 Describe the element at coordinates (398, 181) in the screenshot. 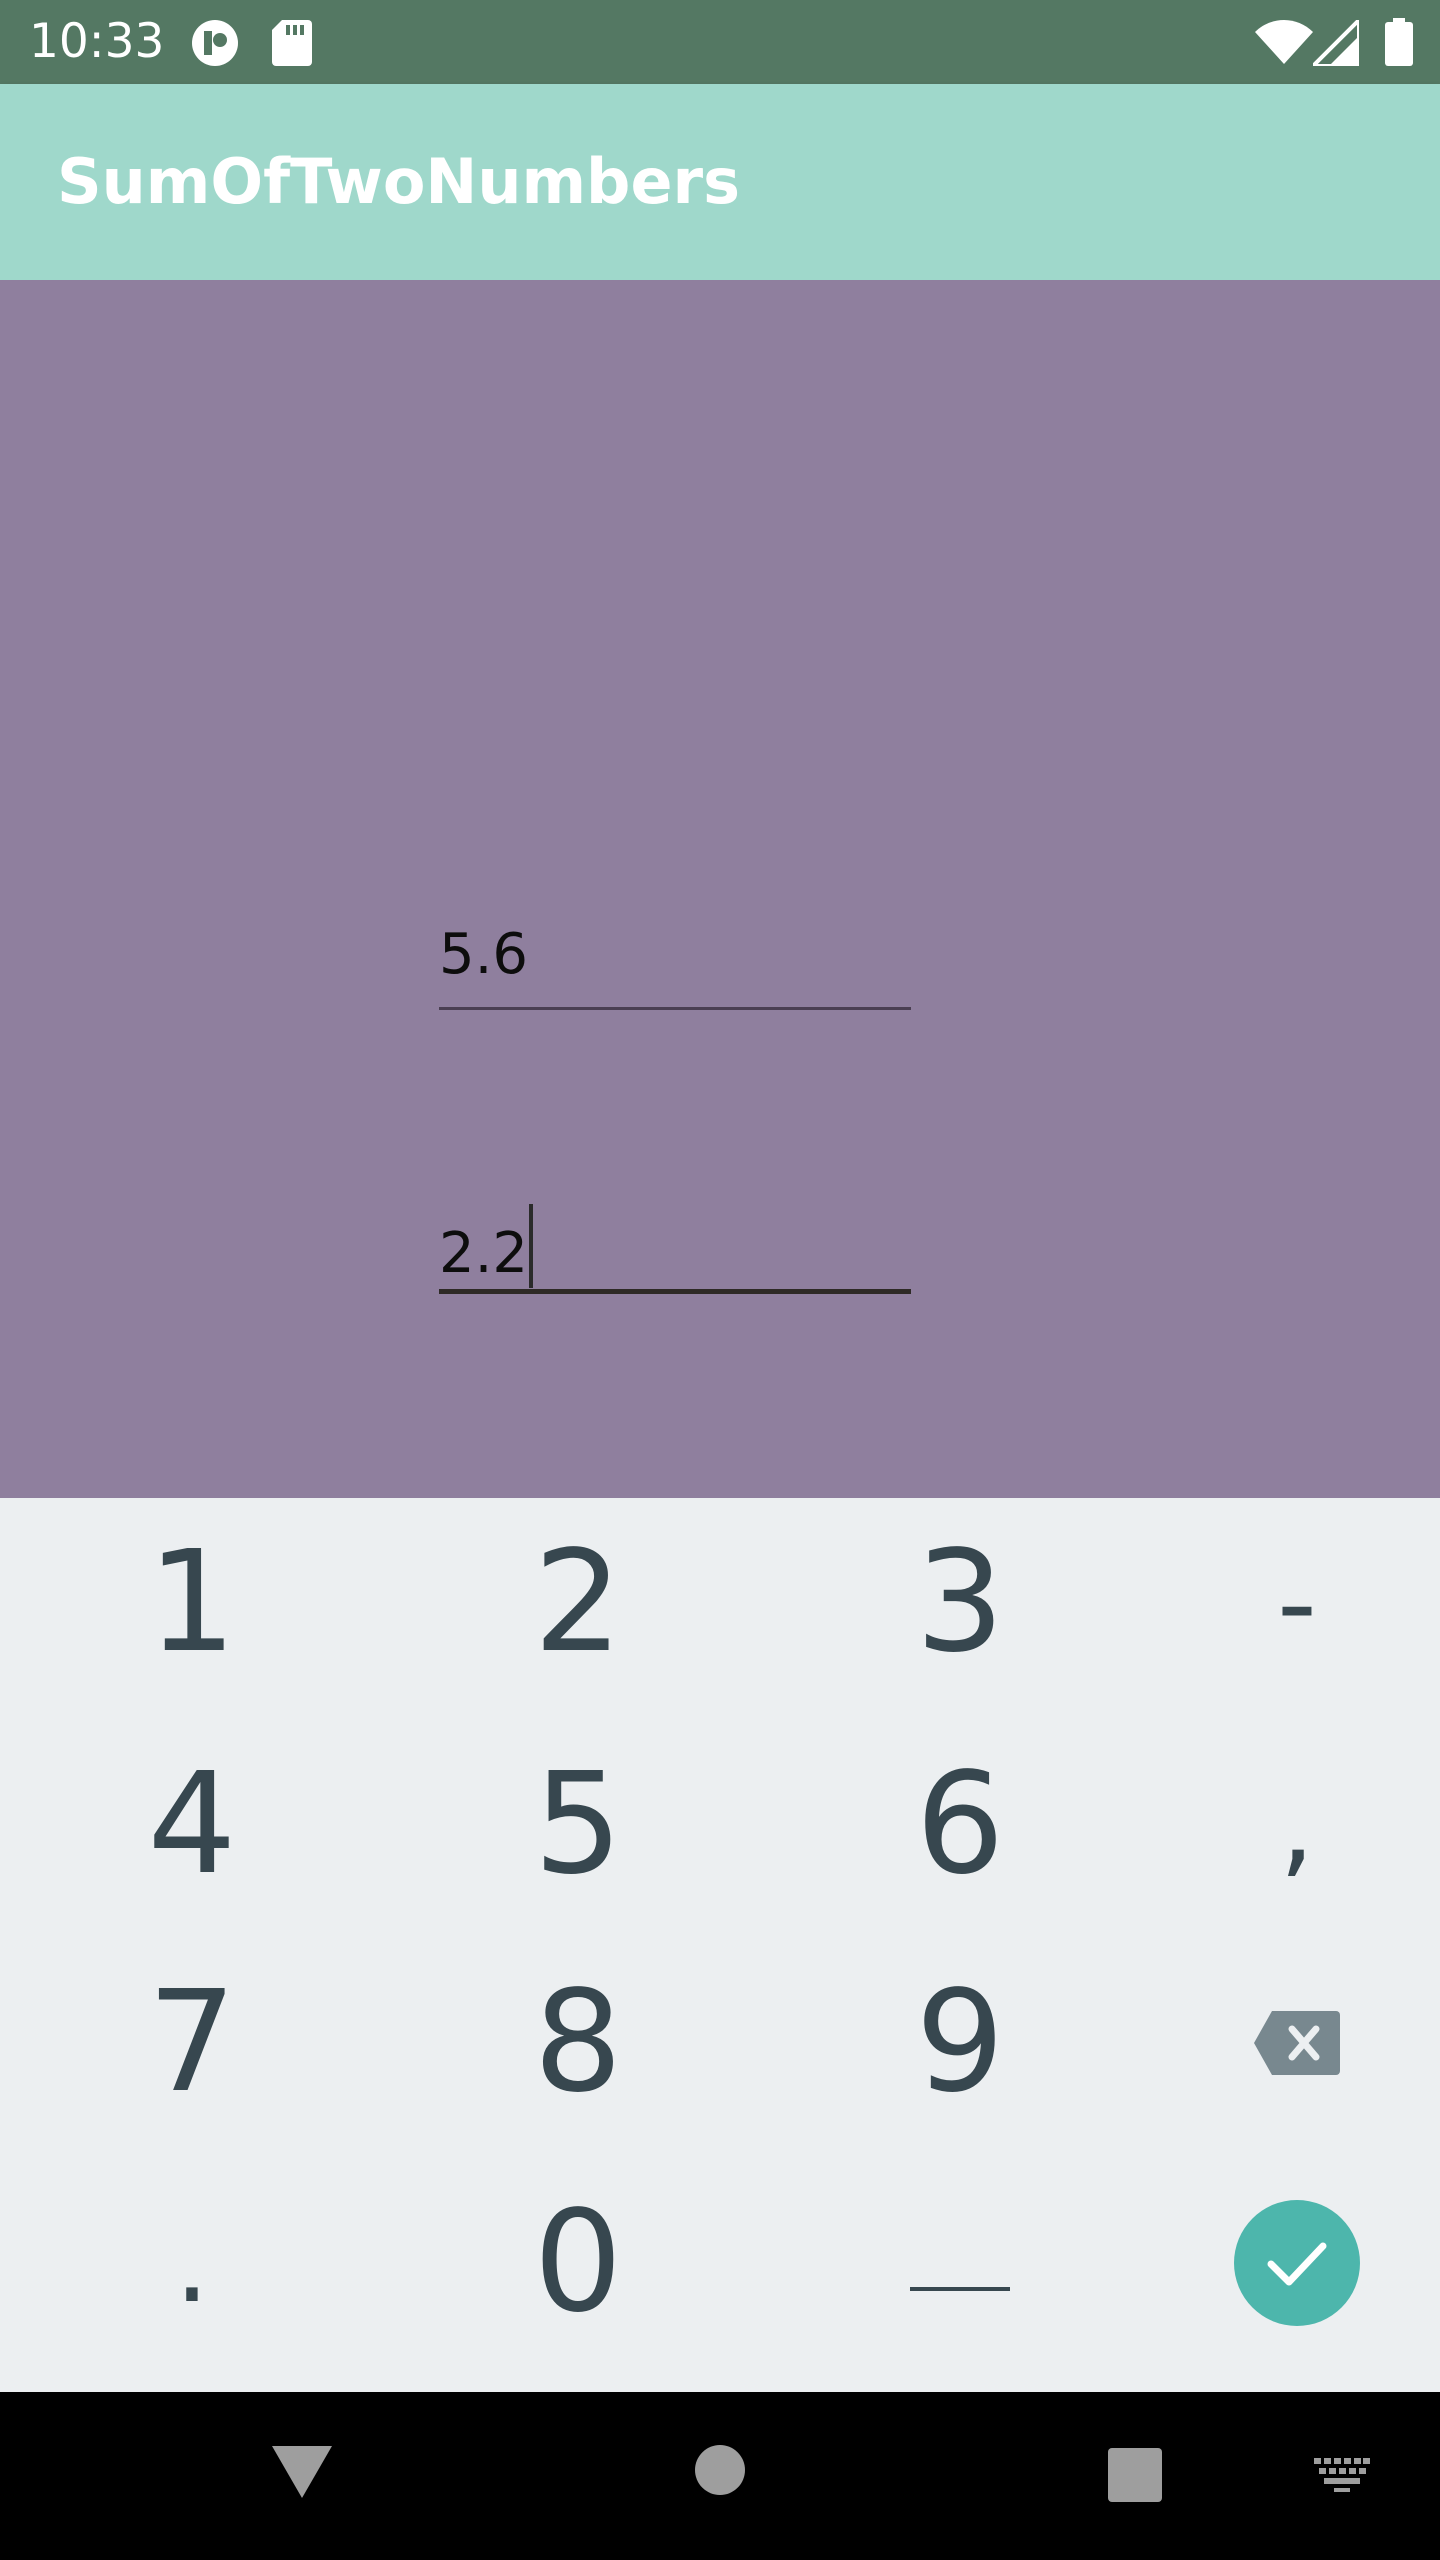

I see `app-title: SumOfTwoNumbers` at that location.